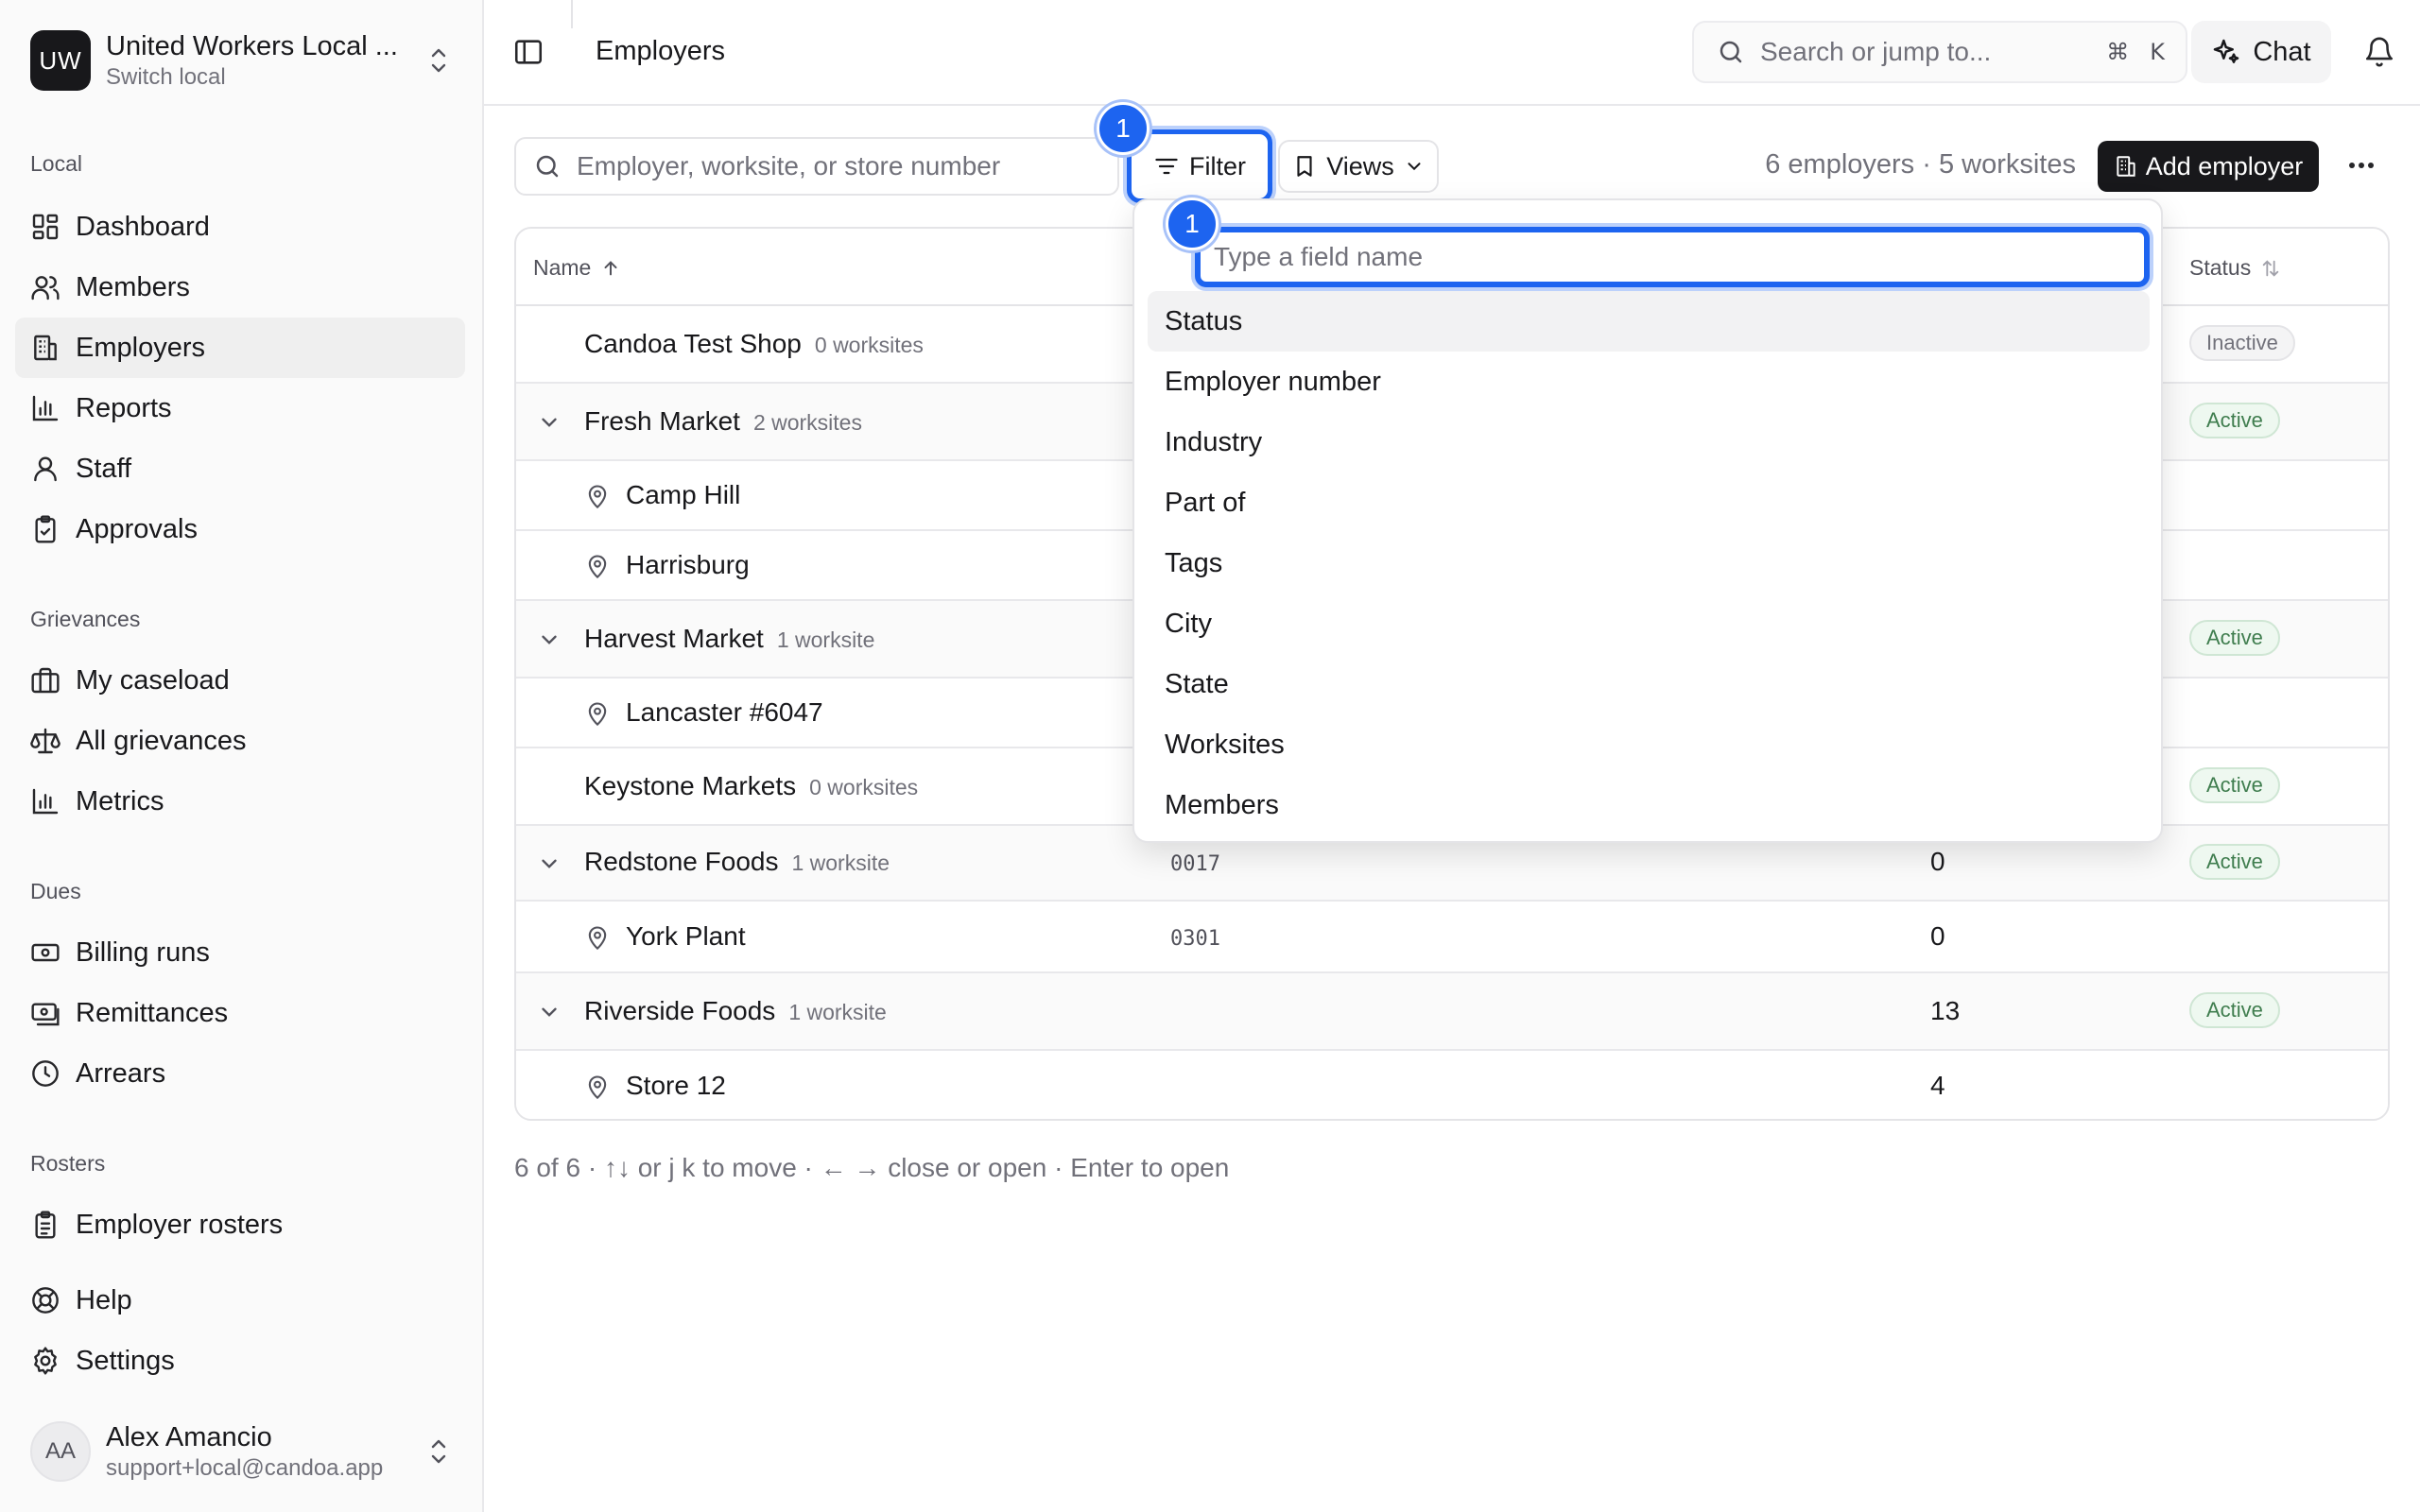 The height and width of the screenshot is (1512, 2420). What do you see at coordinates (1452, 53) in the screenshot?
I see `top-bar: Employers Search or jump to... ⌘ K Chat` at bounding box center [1452, 53].